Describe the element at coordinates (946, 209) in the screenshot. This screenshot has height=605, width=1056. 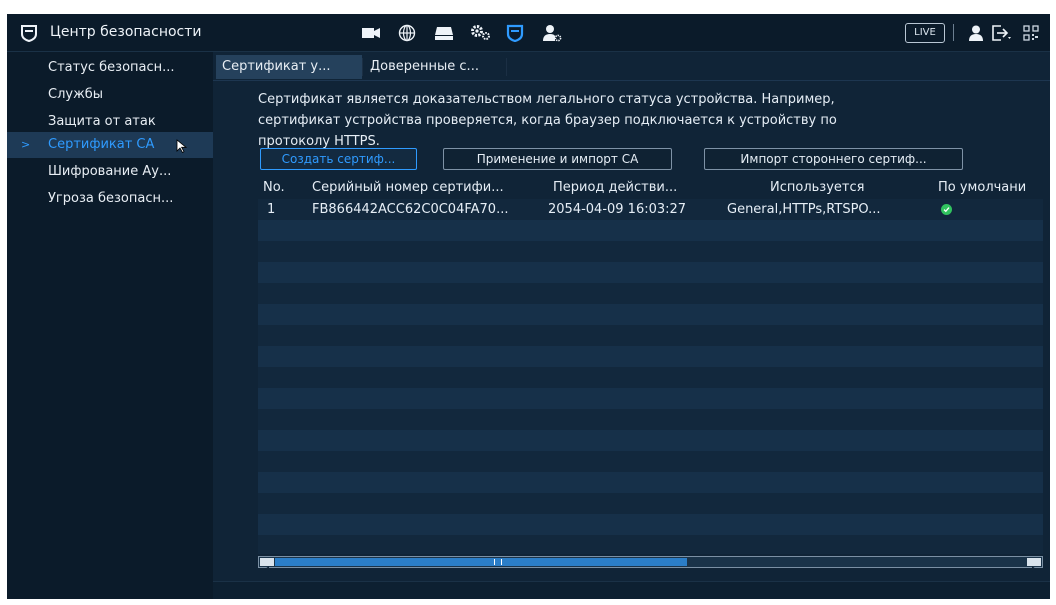
I see `check-circle-icon` at that location.